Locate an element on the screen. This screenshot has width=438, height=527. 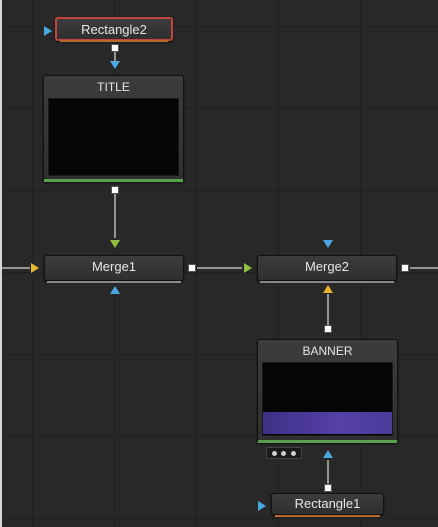
node-merge2: Merge2 is located at coordinates (327, 269).